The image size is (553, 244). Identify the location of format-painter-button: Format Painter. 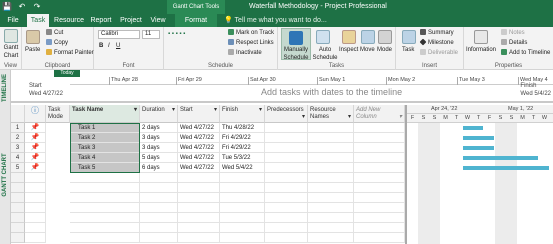
(70, 53).